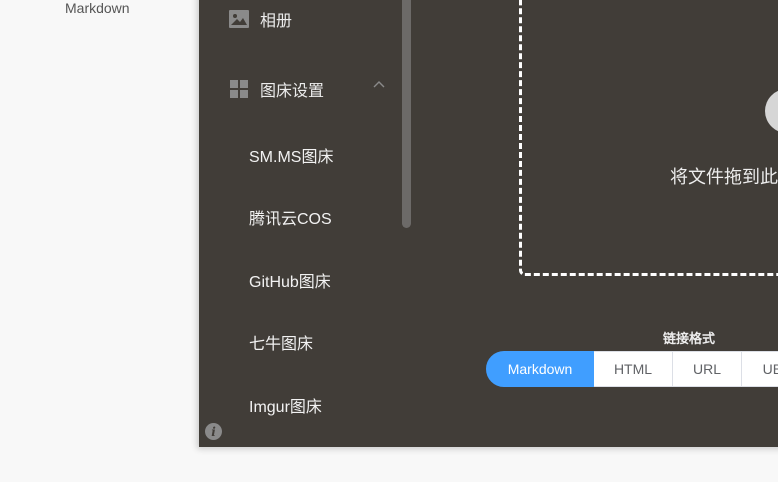 The width and height of the screenshot is (778, 482). What do you see at coordinates (239, 89) in the screenshot?
I see `grid-icon` at bounding box center [239, 89].